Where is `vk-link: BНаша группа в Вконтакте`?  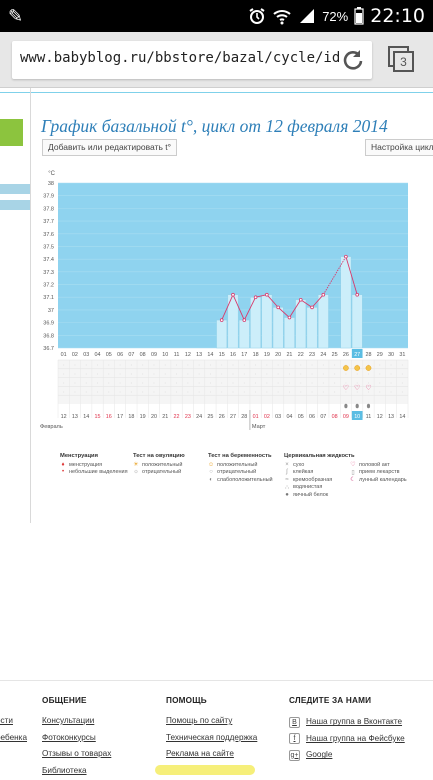 vk-link: BНаша группа в Вконтакте is located at coordinates (347, 722).